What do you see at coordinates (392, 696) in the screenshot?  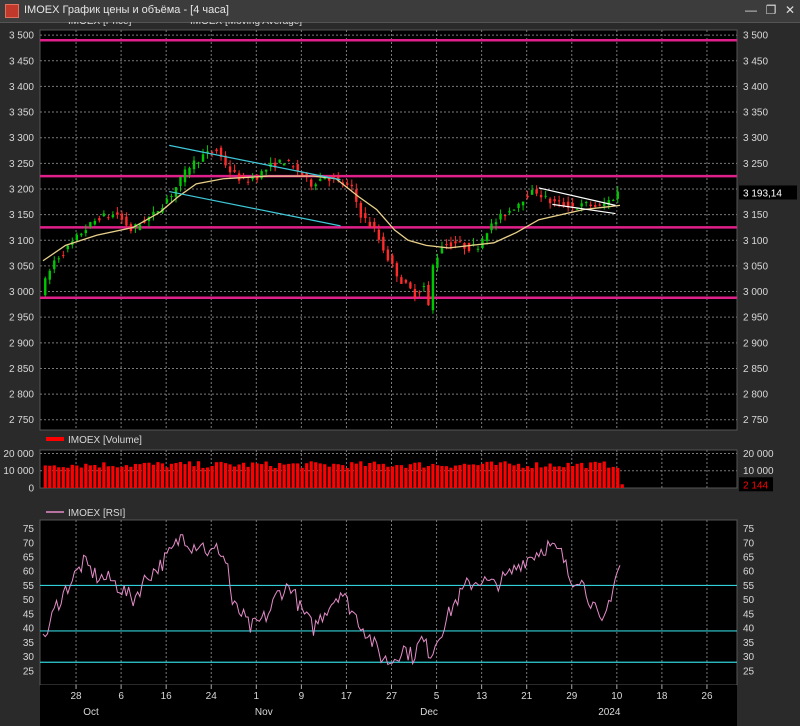 I see `x-tick-label: 27` at bounding box center [392, 696].